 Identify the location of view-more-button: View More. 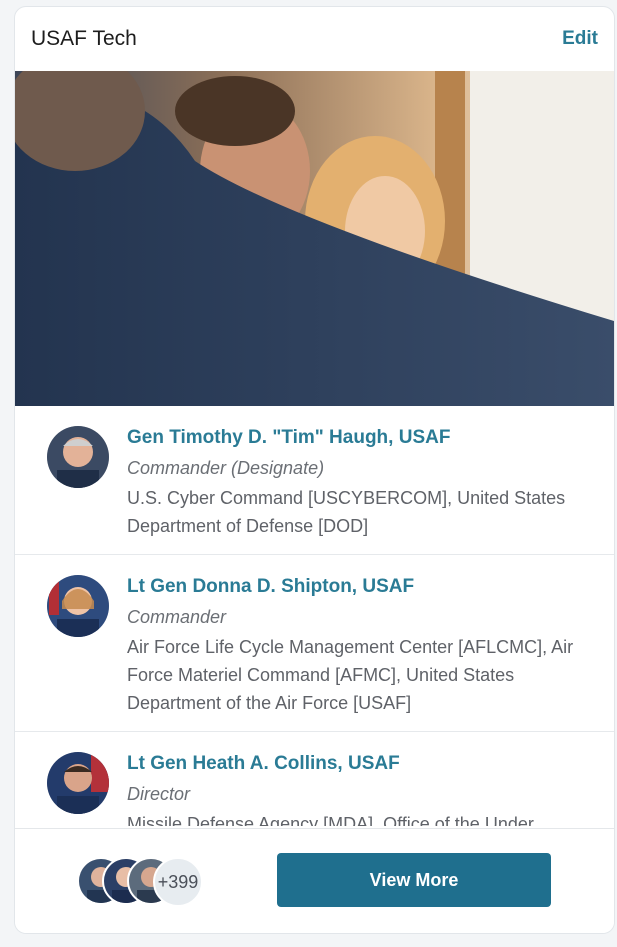
(414, 880).